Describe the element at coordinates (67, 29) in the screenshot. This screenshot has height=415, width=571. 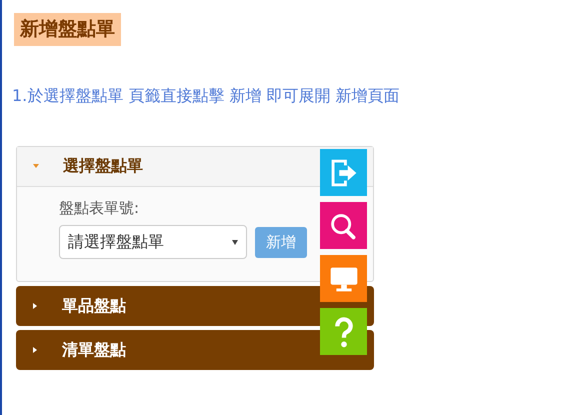
I see `page-heading: 新增盤點單` at that location.